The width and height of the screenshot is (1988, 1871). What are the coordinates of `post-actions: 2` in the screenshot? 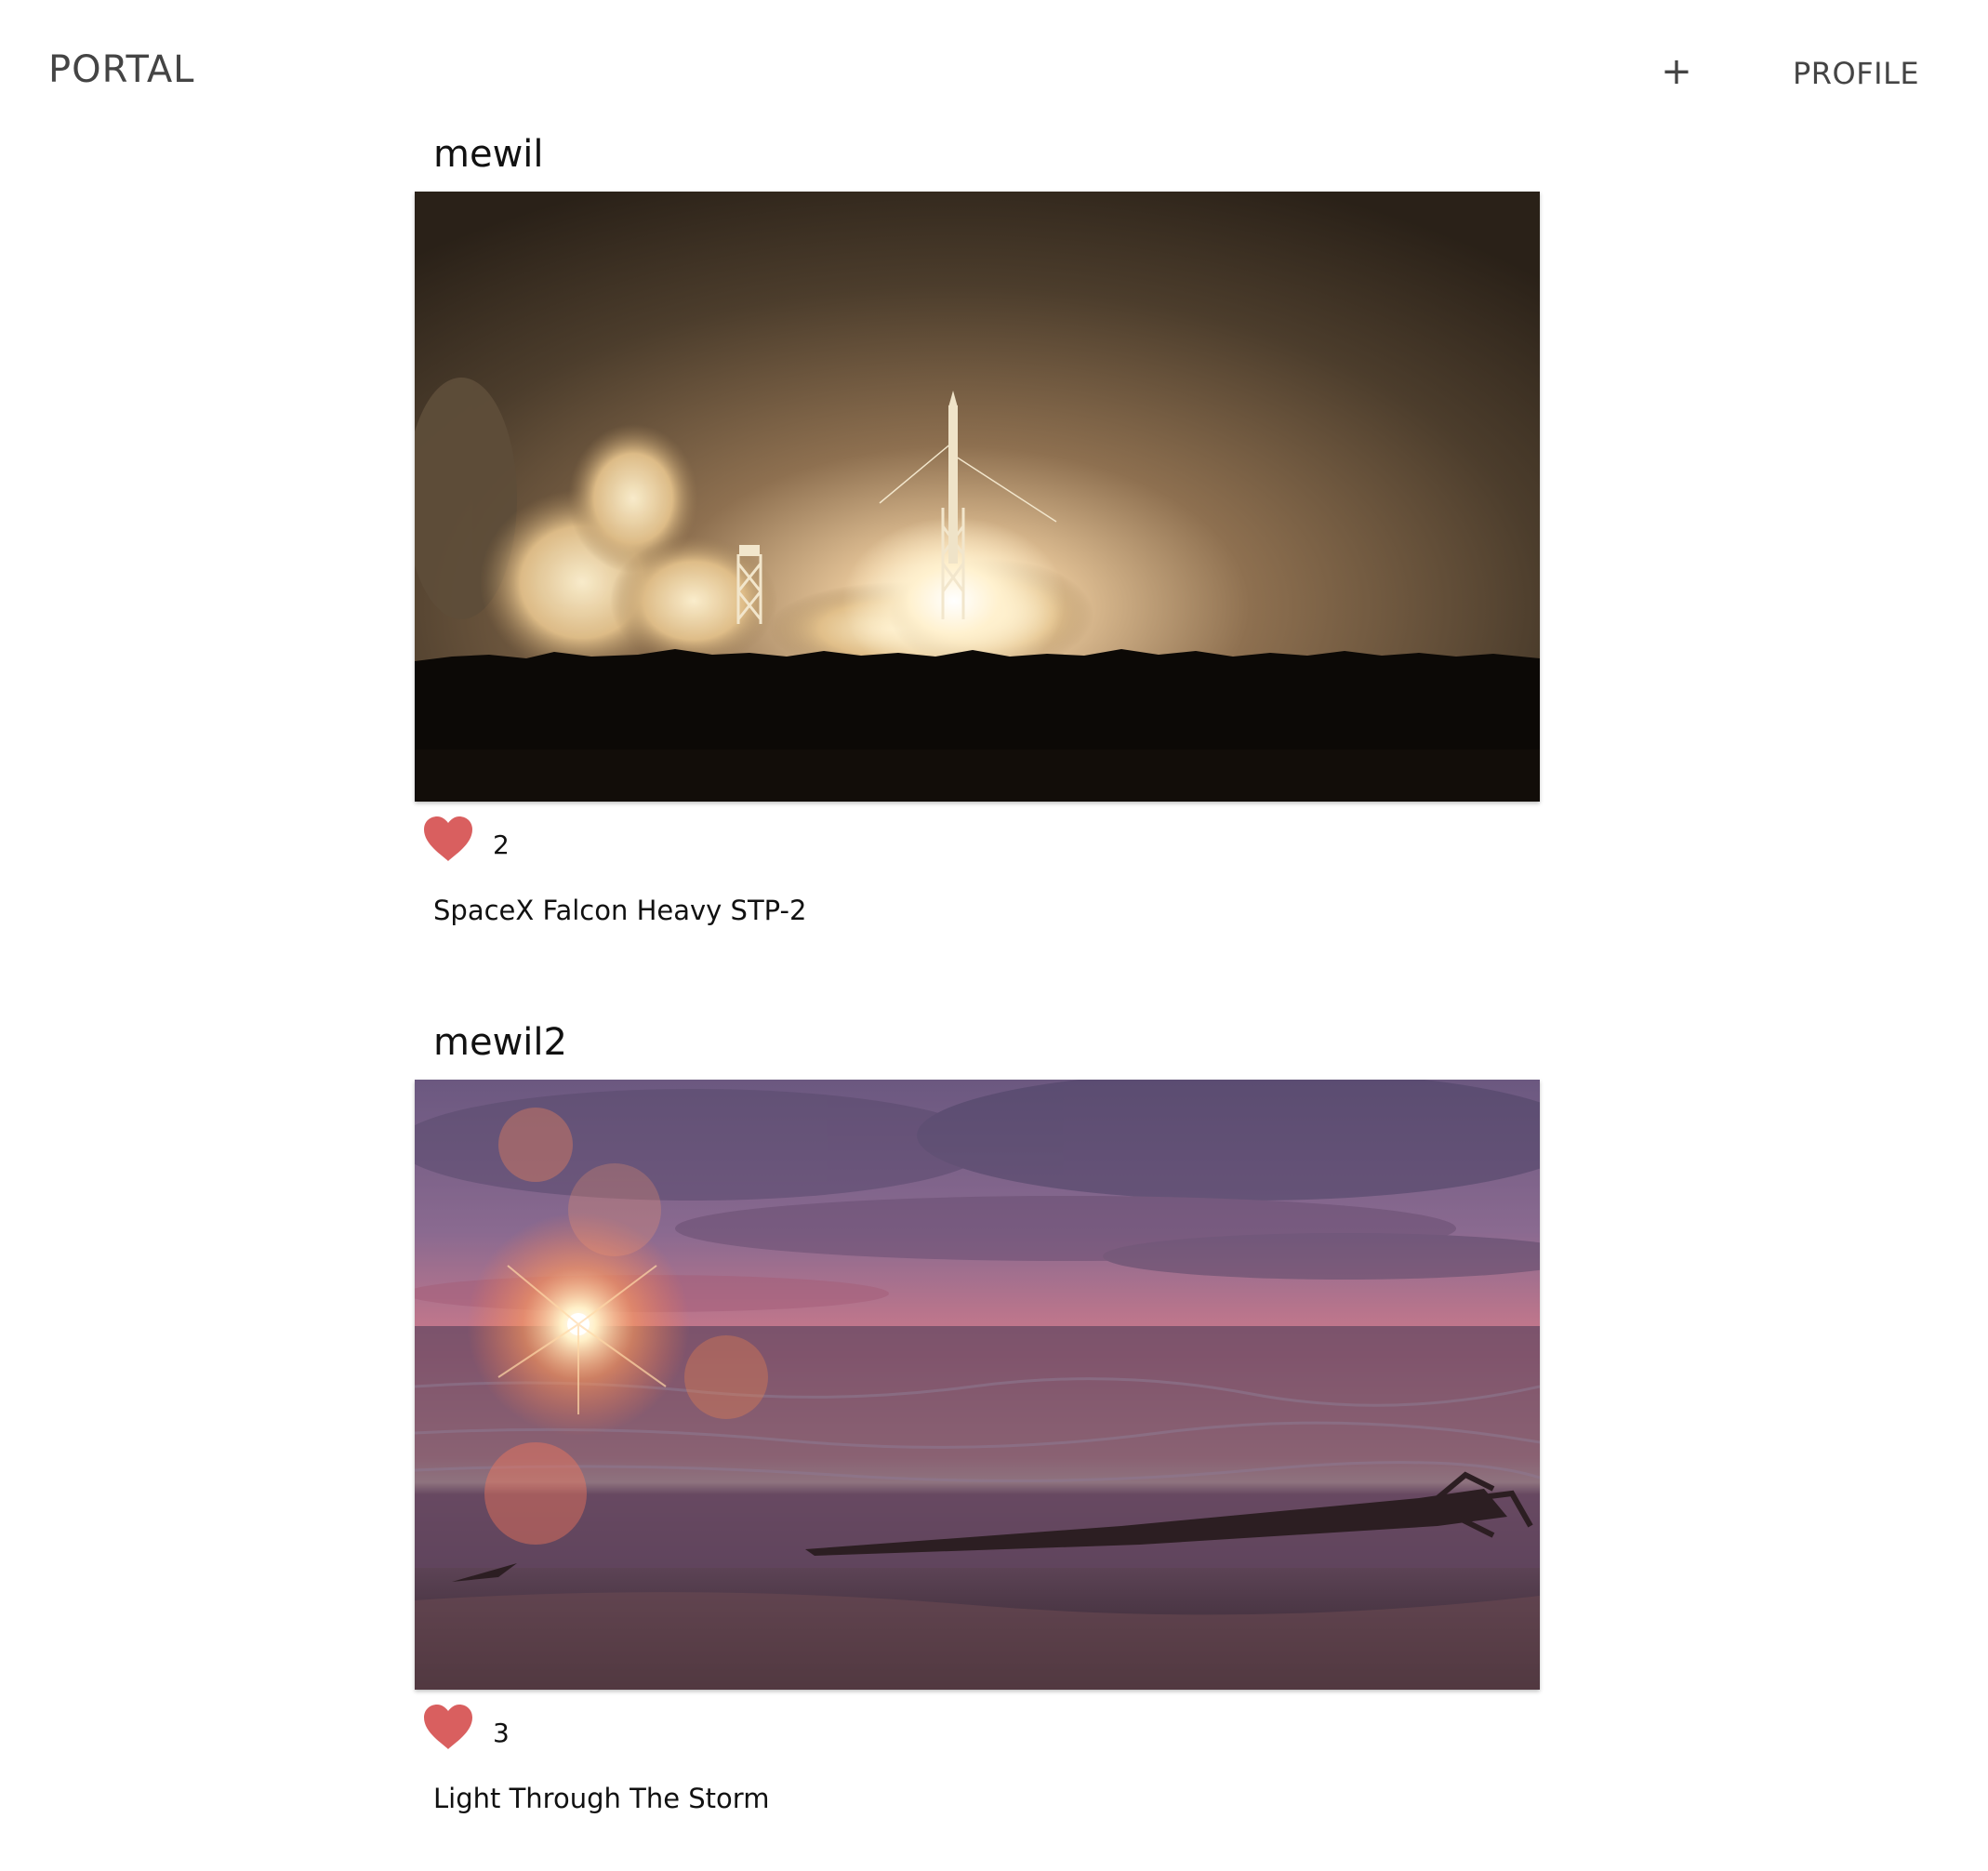 It's located at (978, 834).